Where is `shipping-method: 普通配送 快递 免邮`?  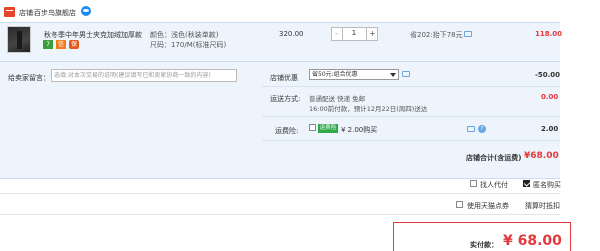 shipping-method: 普通配送 快递 免邮 is located at coordinates (337, 99).